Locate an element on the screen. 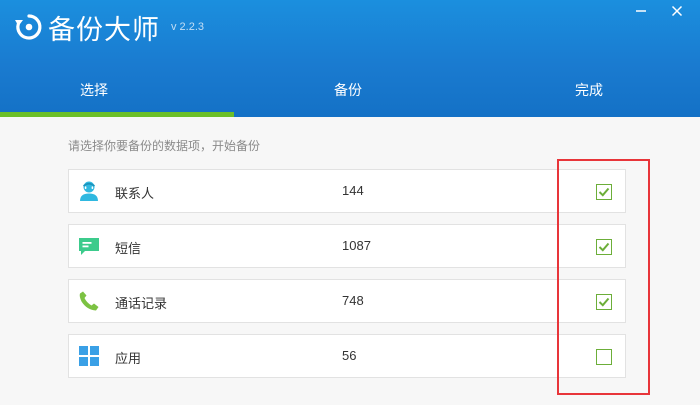  contact-icon is located at coordinates (89, 191).